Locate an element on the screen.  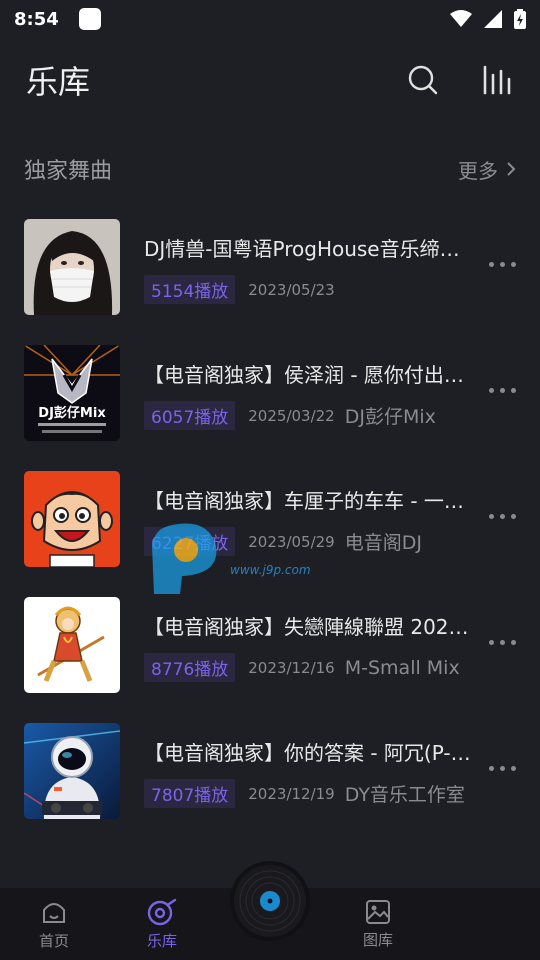
release-date: 2025/03/22 is located at coordinates (291, 415).